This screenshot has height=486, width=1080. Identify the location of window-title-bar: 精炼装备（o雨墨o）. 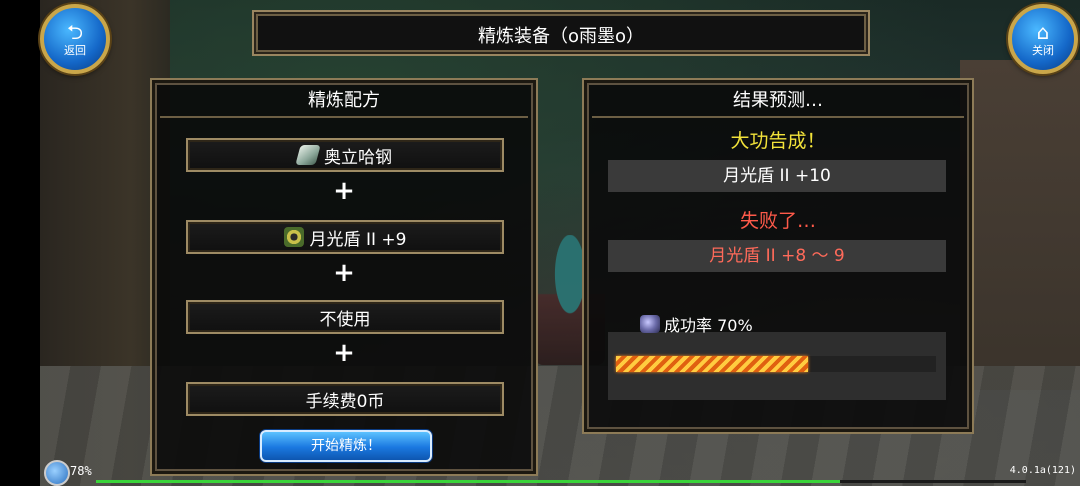
(561, 33).